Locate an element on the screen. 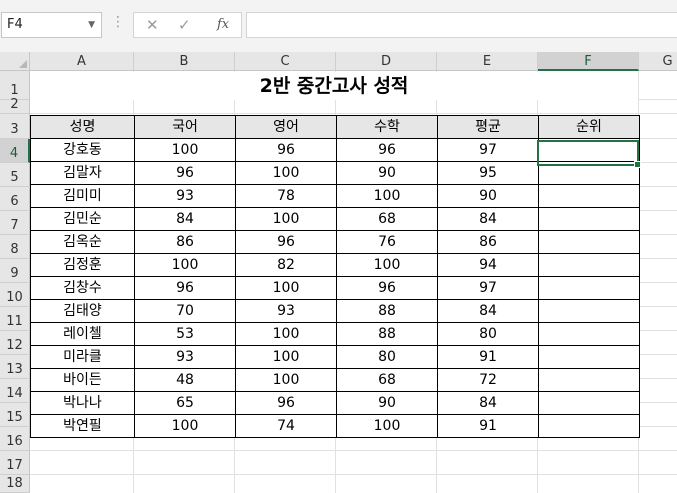 The width and height of the screenshot is (677, 493). row-header-8: 8 is located at coordinates (15, 247).